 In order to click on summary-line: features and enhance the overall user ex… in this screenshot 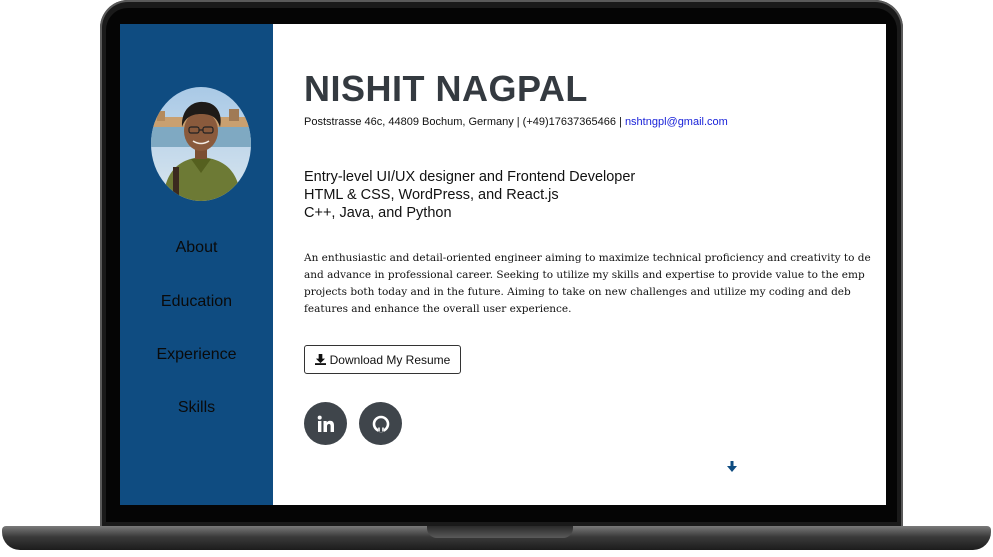, I will do `click(438, 309)`.